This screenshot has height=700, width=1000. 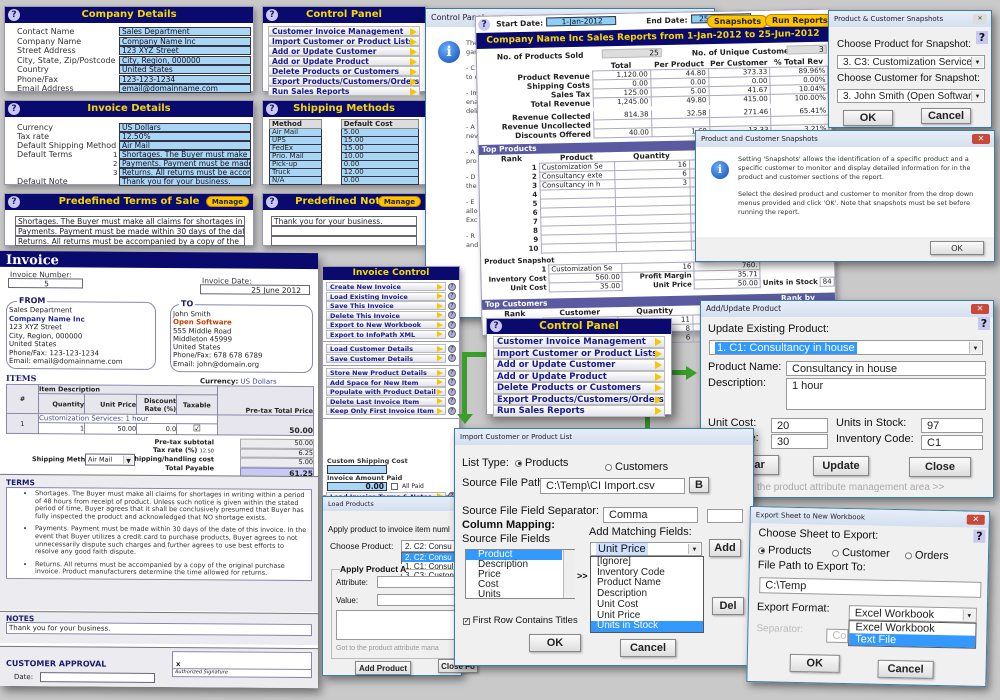 What do you see at coordinates (386, 286) in the screenshot?
I see `invoice-control-button: Create New Invoice` at bounding box center [386, 286].